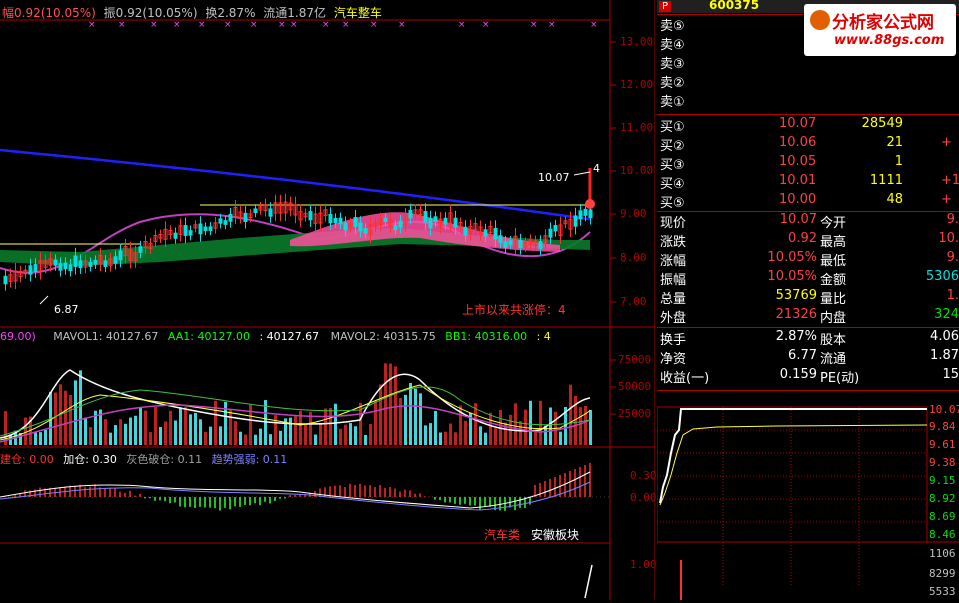 The width and height of the screenshot is (959, 603). Describe the element at coordinates (942, 480) in the screenshot. I see `intraday-axis-label: 9.15` at that location.